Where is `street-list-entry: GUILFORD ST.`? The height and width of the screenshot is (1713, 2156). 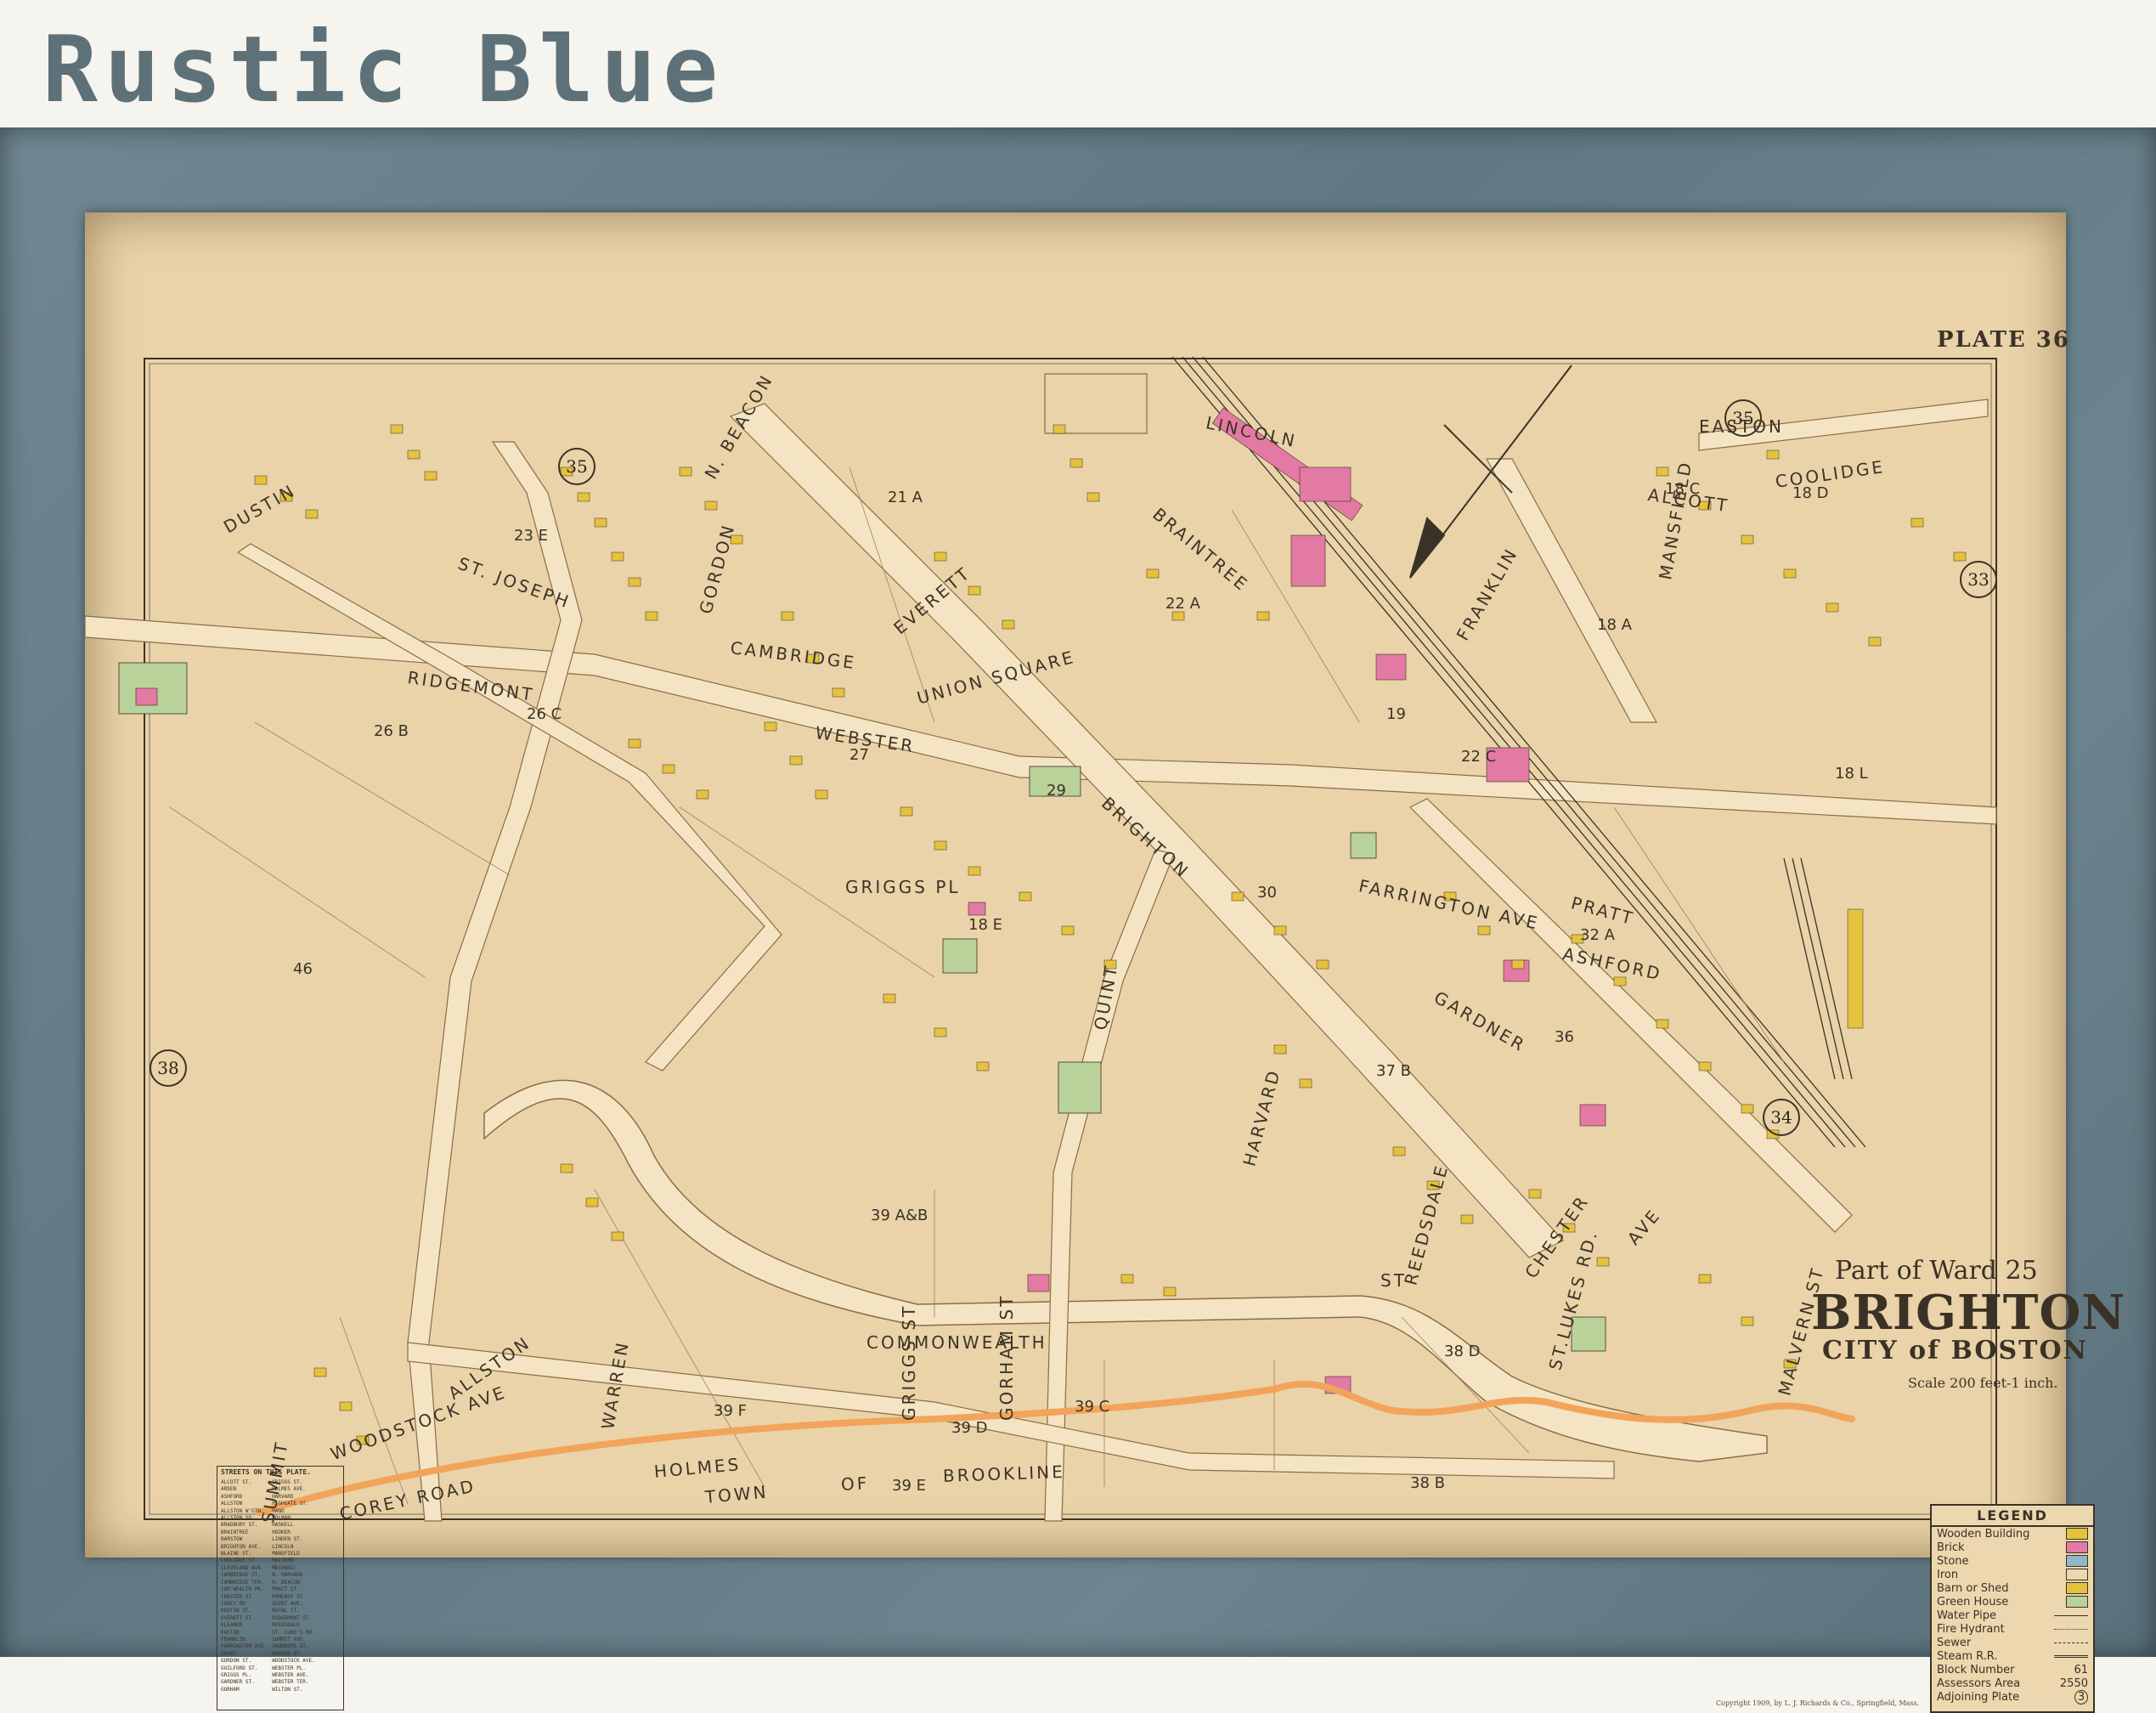 street-list-entry: GUILFORD ST. is located at coordinates (239, 1668).